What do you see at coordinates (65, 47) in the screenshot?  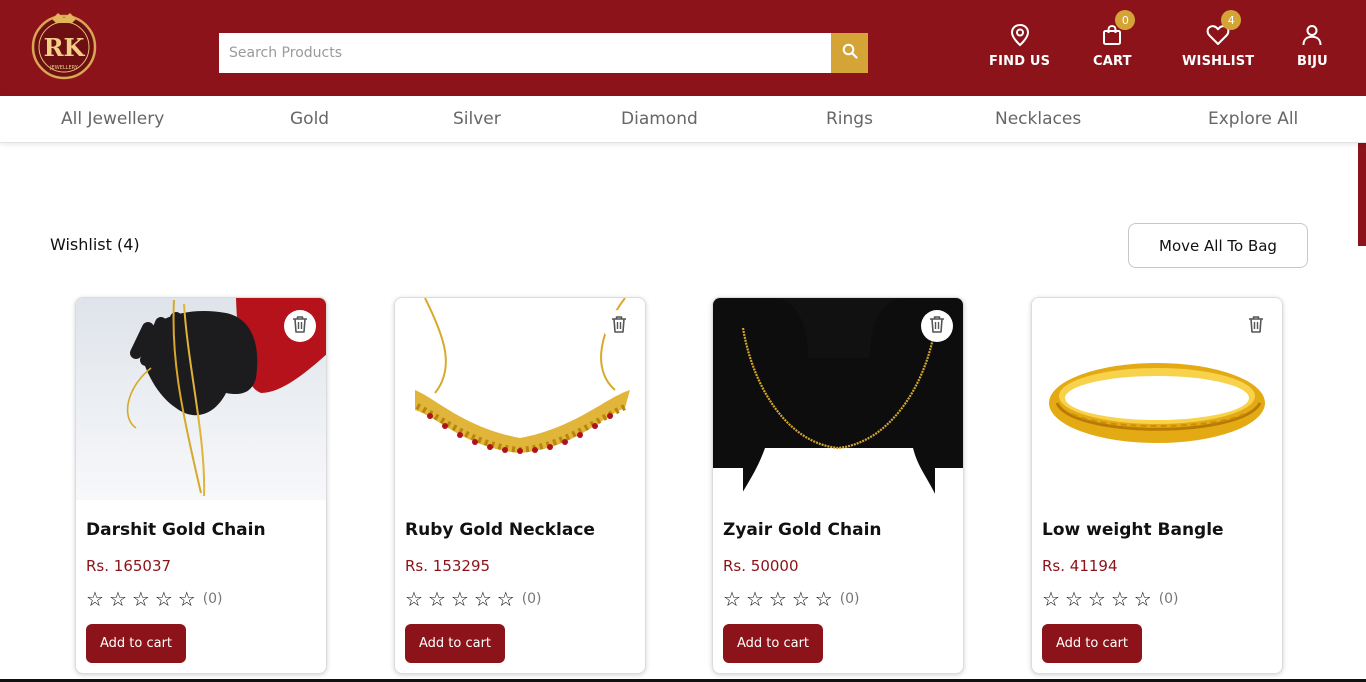 I see `svg-text: RK` at bounding box center [65, 47].